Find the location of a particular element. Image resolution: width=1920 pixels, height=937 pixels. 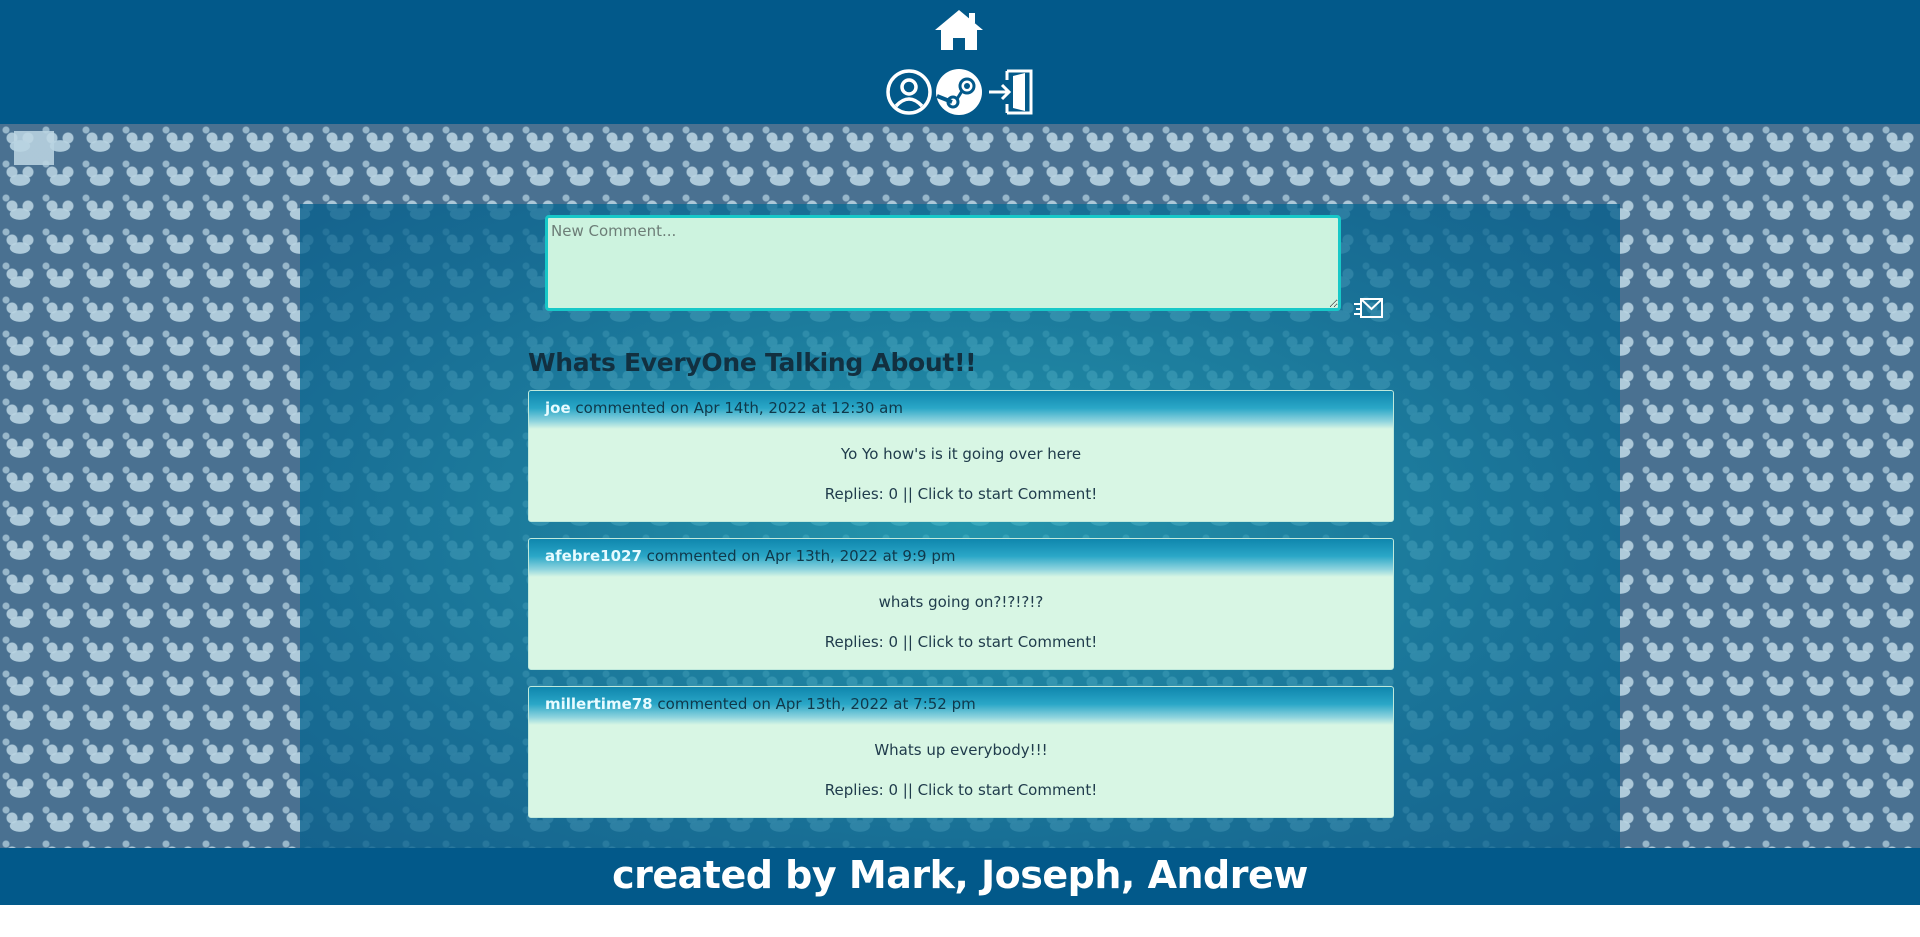

comment-text: Whats up everybody!!! is located at coordinates (961, 750).